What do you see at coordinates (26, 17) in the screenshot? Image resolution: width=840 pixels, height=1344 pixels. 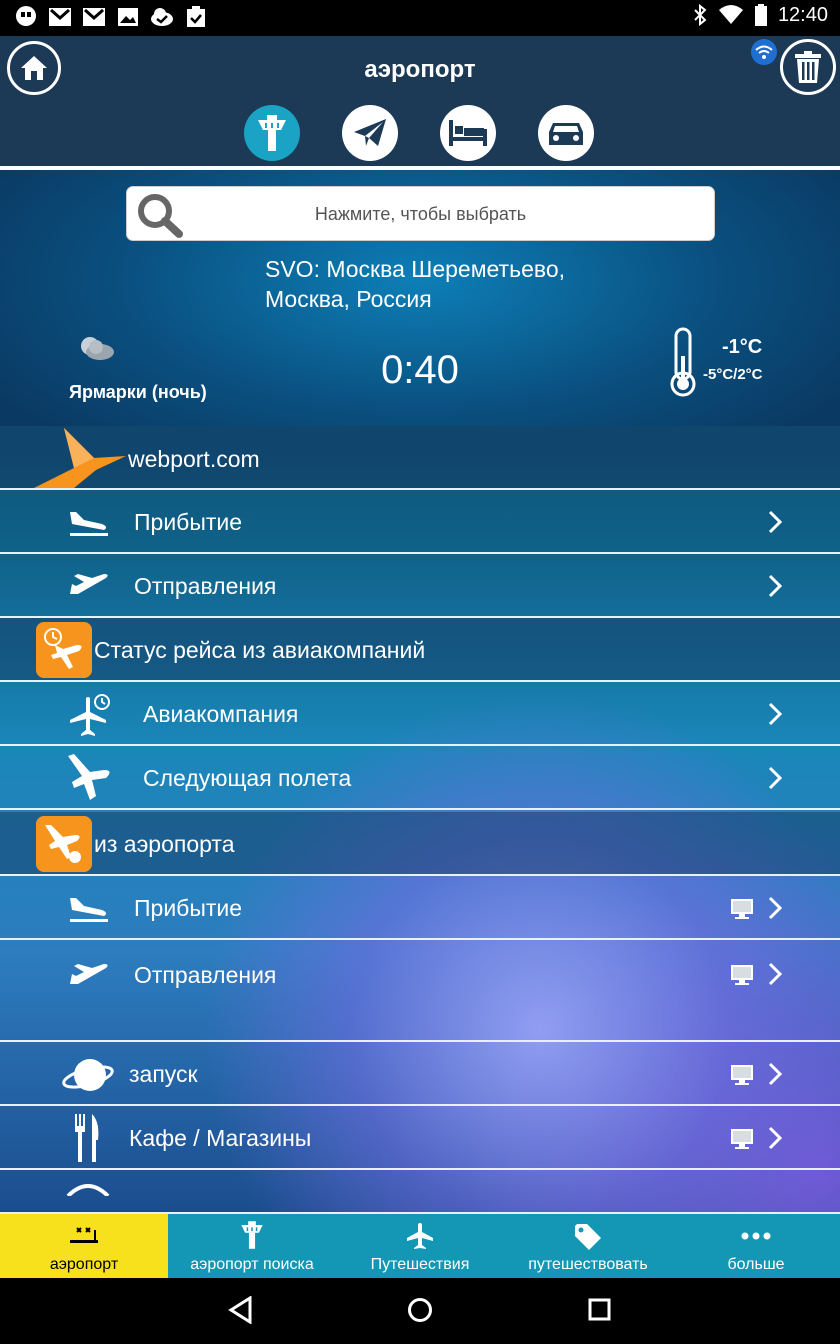 I see `hangouts-icon` at bounding box center [26, 17].